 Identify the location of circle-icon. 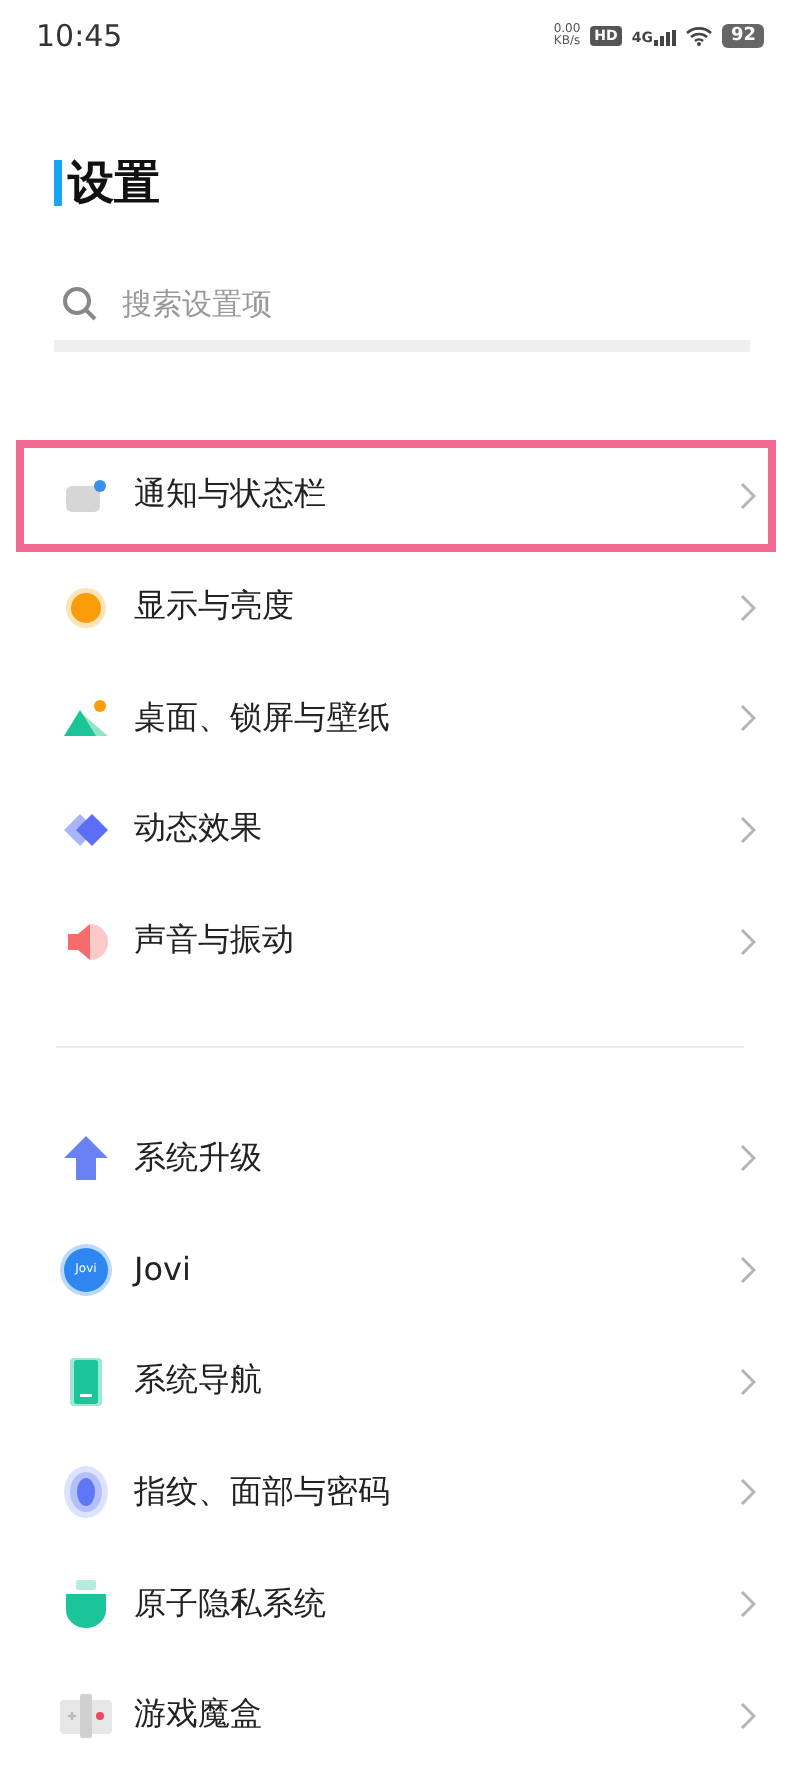
(86, 607).